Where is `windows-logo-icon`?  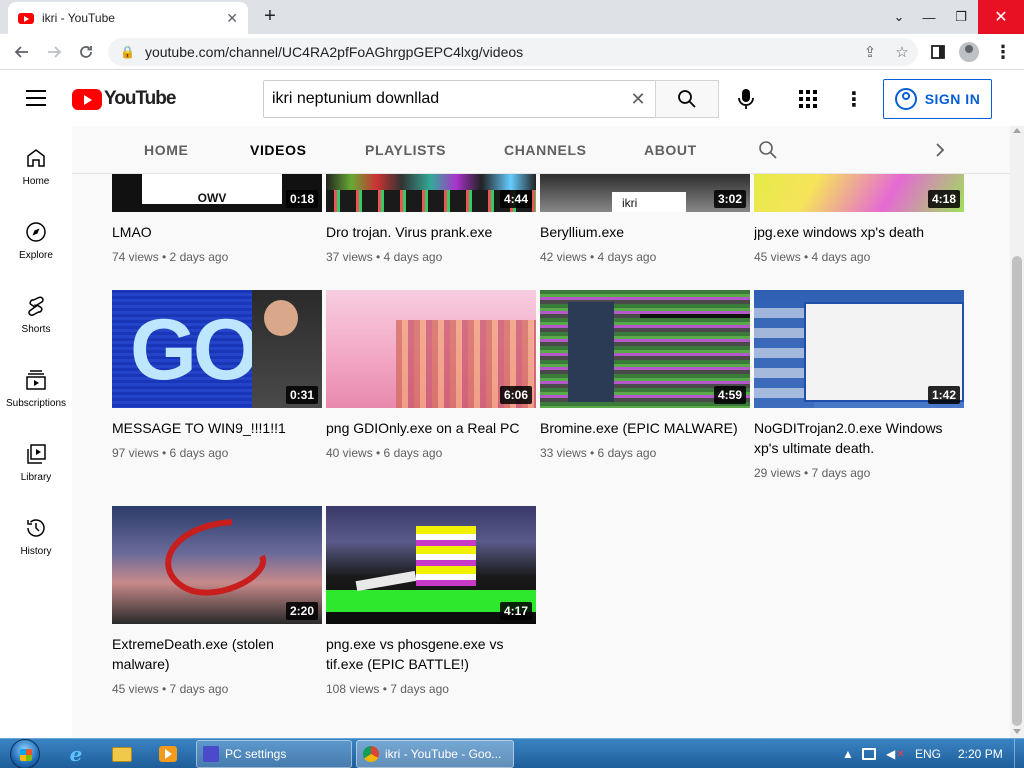 windows-logo-icon is located at coordinates (25, 753).